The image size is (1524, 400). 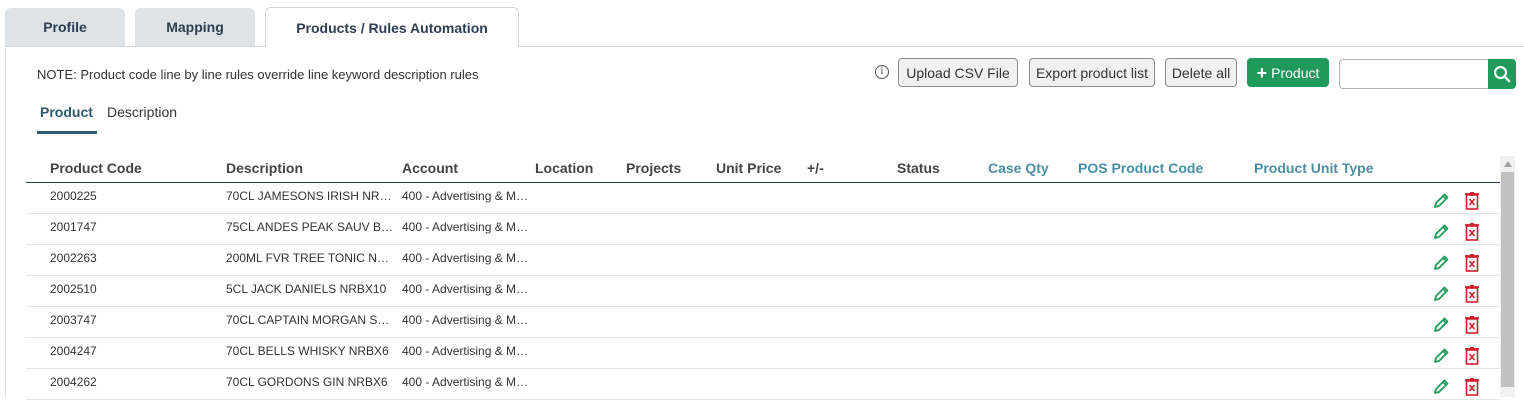 What do you see at coordinates (264, 168) in the screenshot?
I see `column-header-description: Description` at bounding box center [264, 168].